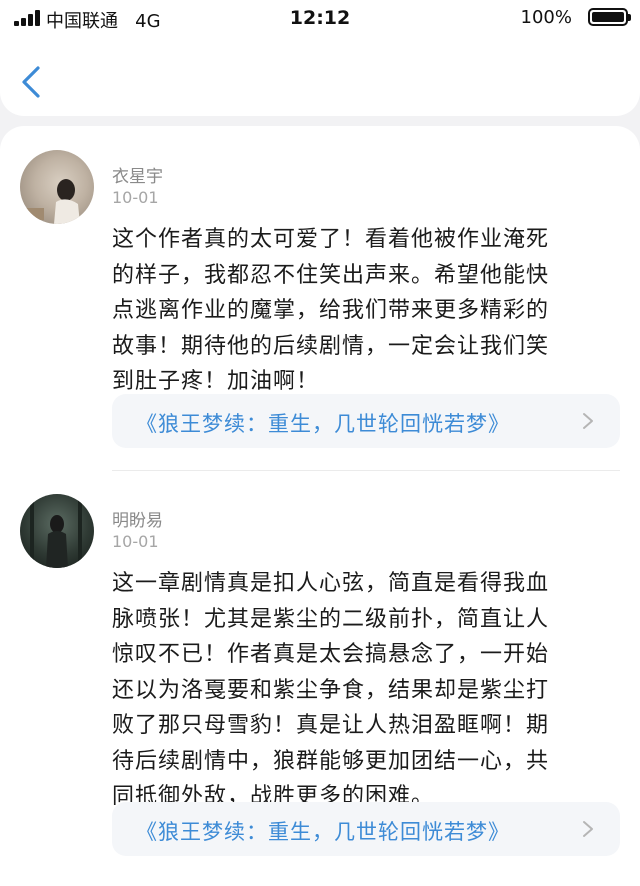 The image size is (640, 886). Describe the element at coordinates (609, 17) in the screenshot. I see `battery-icon` at that location.